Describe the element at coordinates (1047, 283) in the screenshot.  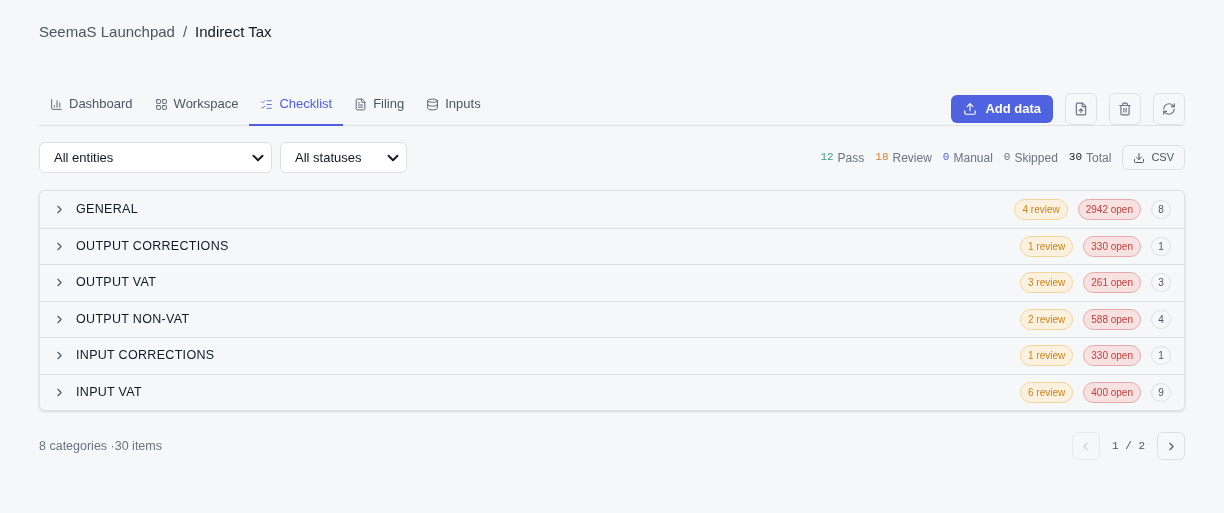
I see `review-badge: 3 review` at that location.